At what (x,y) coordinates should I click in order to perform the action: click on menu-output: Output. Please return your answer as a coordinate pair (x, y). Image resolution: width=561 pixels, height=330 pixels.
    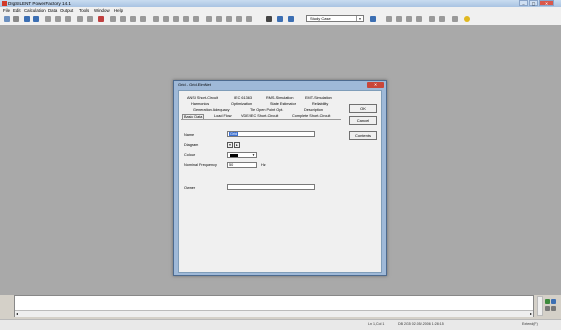
    Looking at the image, I should click on (66, 10).